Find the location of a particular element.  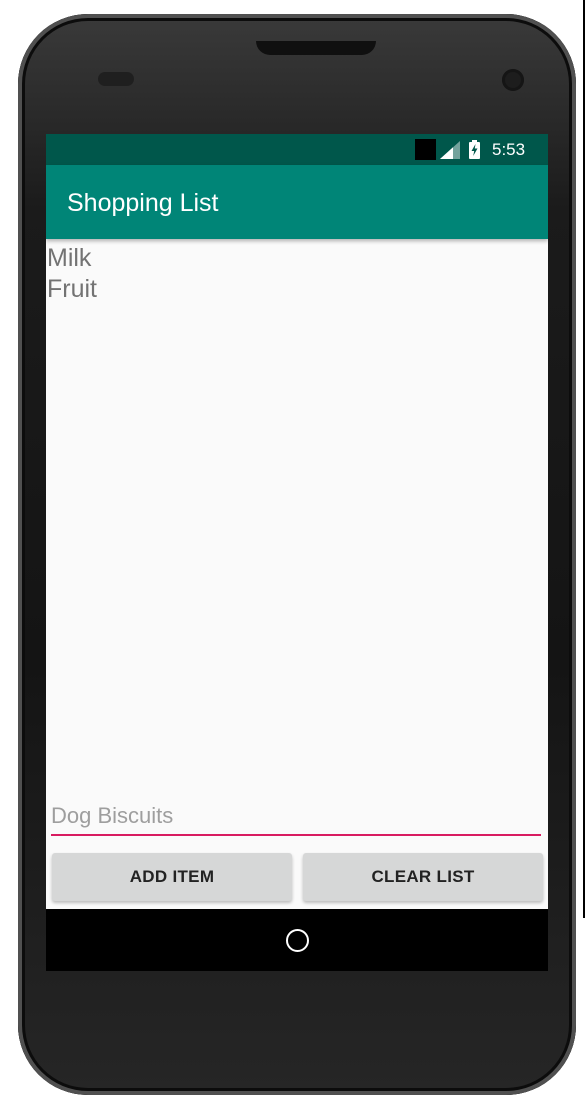

status-bar: 5:53 is located at coordinates (297, 149).